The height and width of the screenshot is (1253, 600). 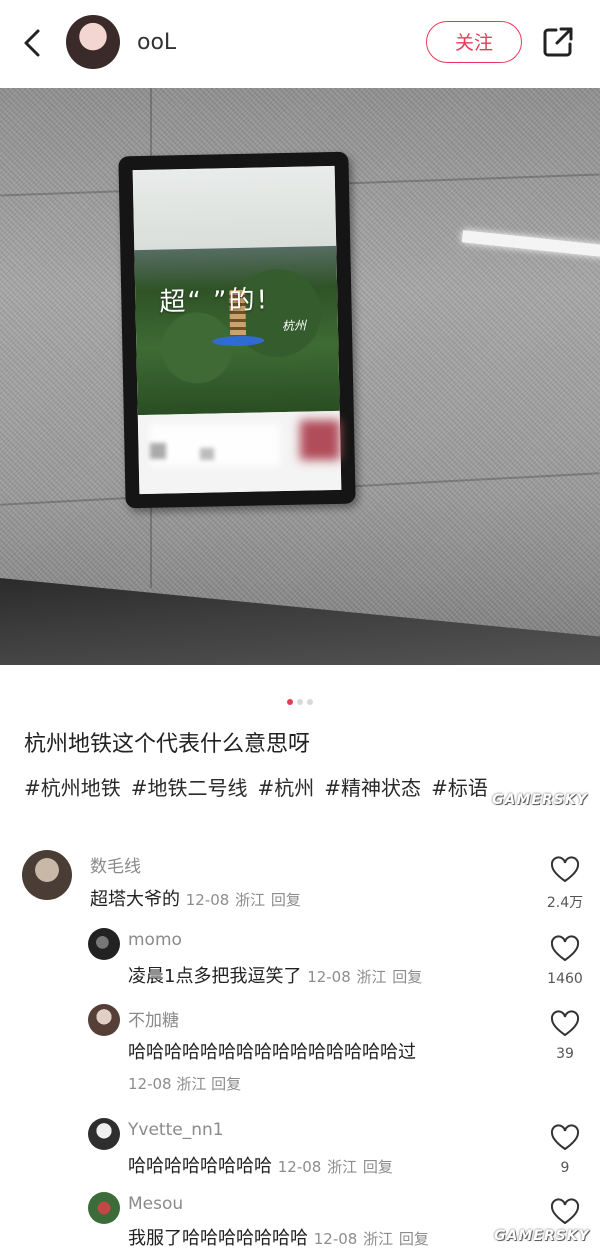 What do you see at coordinates (33, 43) in the screenshot?
I see `chevron-left-icon` at bounding box center [33, 43].